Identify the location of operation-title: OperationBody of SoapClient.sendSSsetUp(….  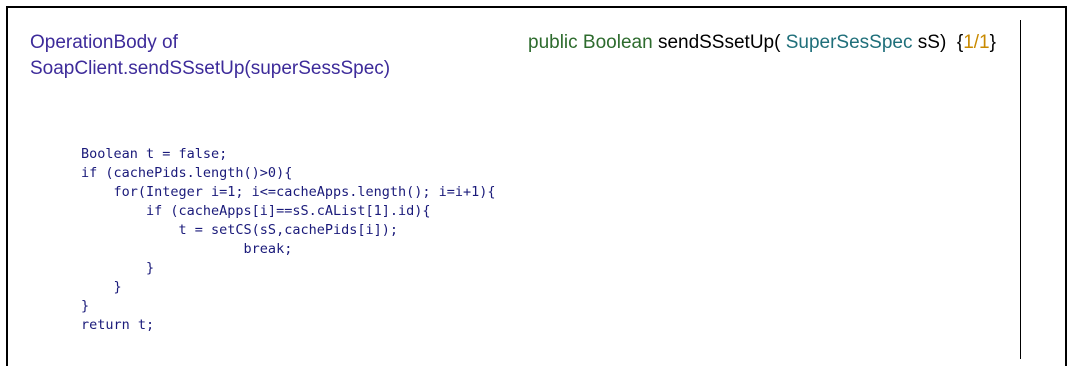
(210, 56).